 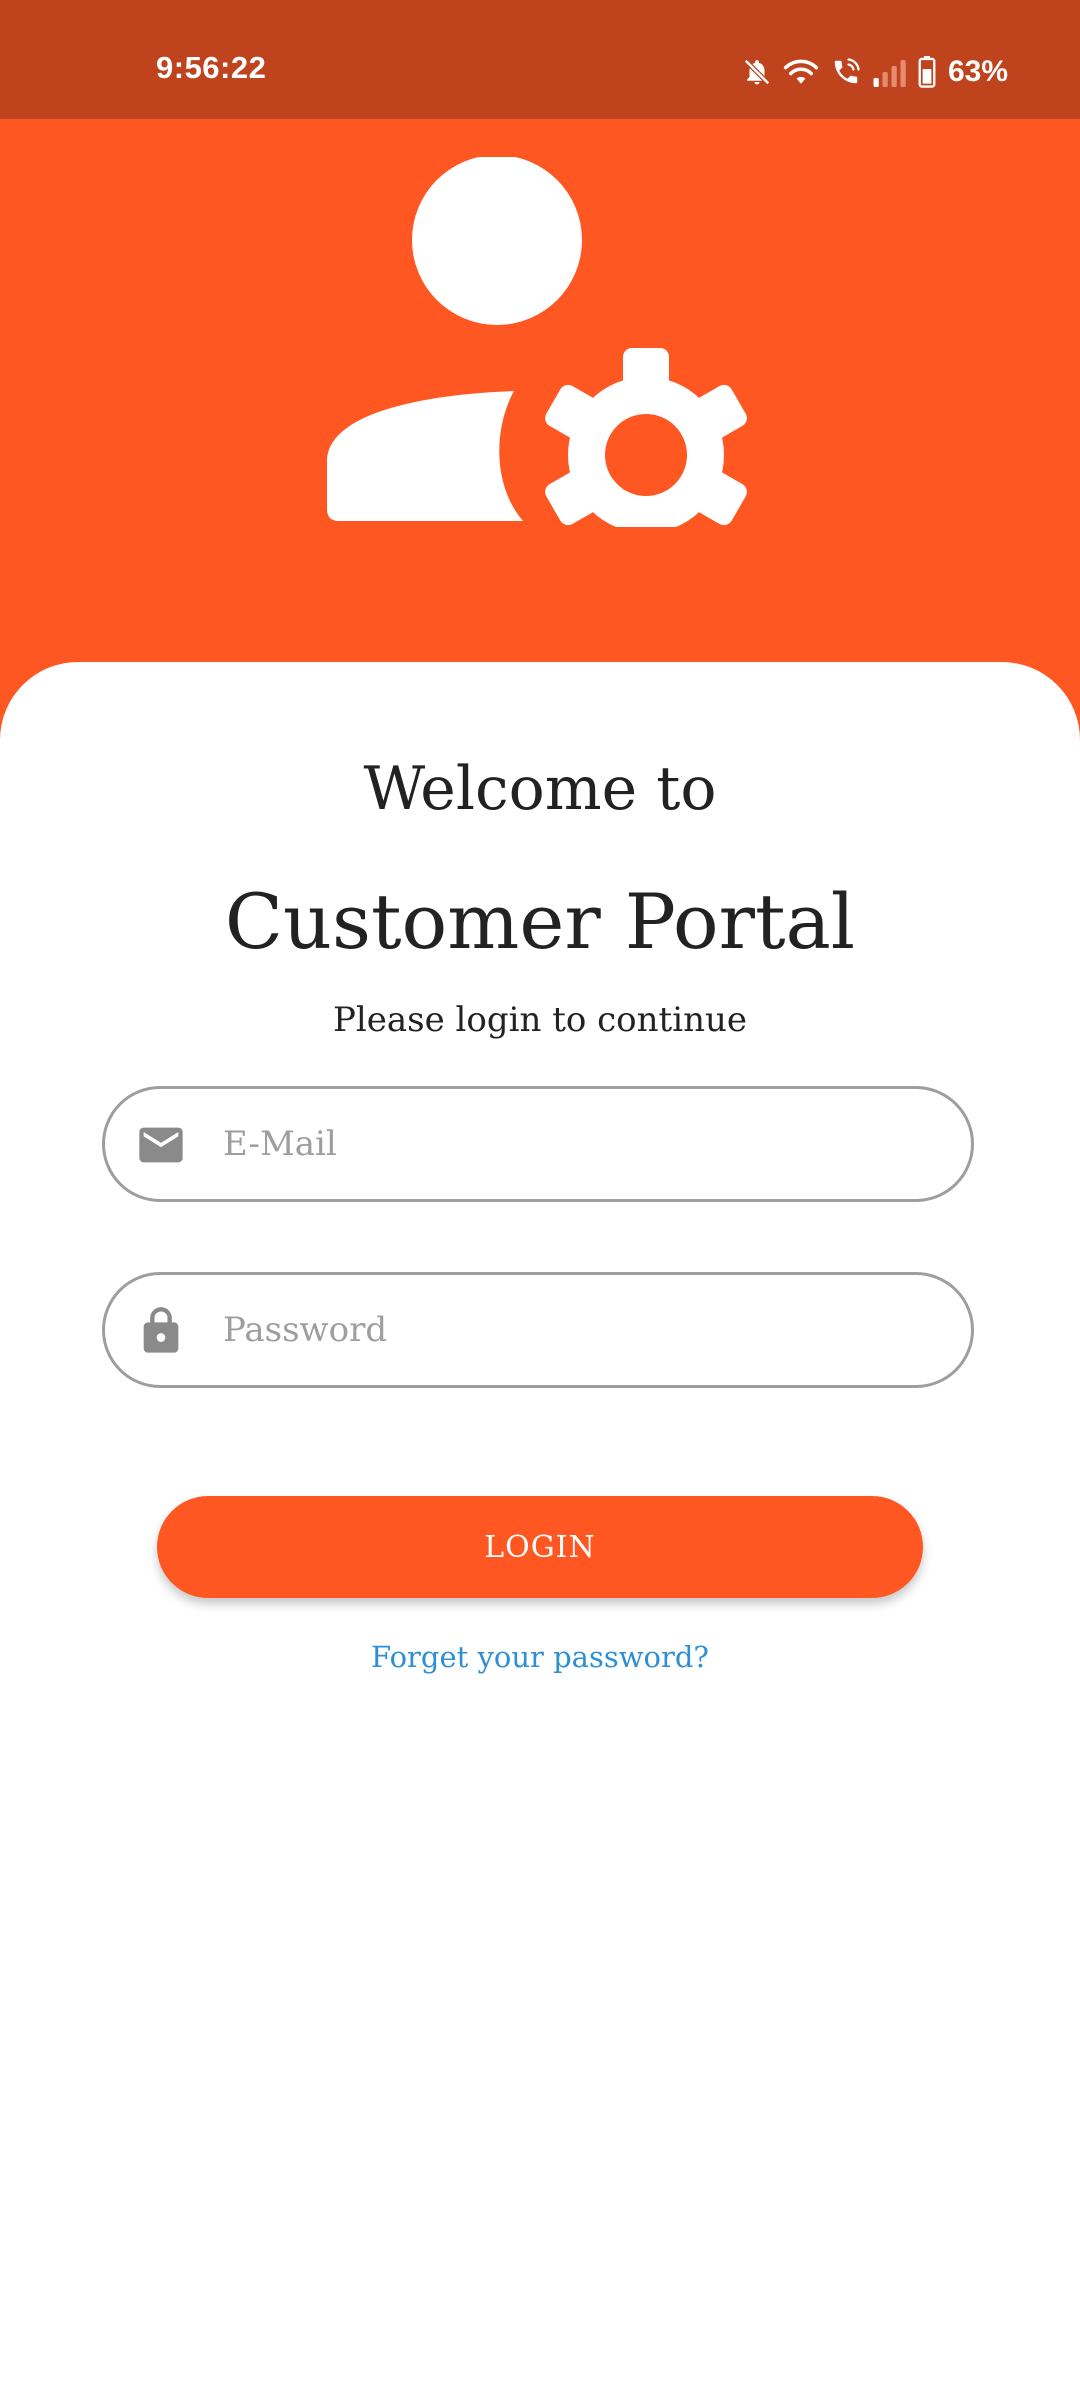 I want to click on lock-icon, so click(x=161, y=1330).